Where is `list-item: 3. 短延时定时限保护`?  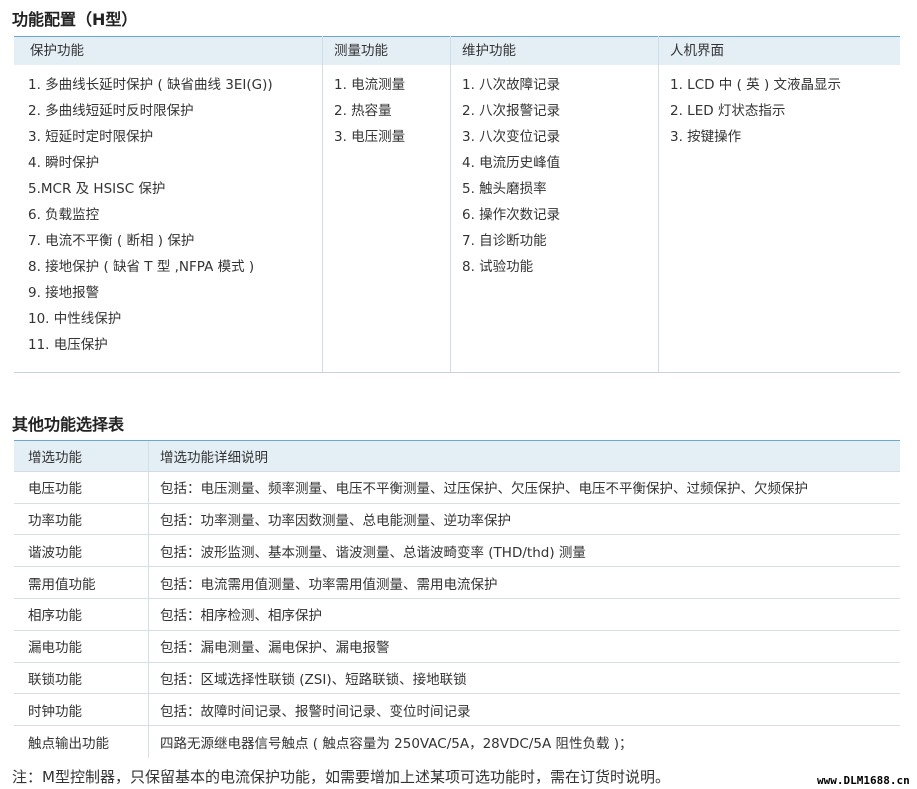
list-item: 3. 短延时定时限保护 is located at coordinates (91, 137).